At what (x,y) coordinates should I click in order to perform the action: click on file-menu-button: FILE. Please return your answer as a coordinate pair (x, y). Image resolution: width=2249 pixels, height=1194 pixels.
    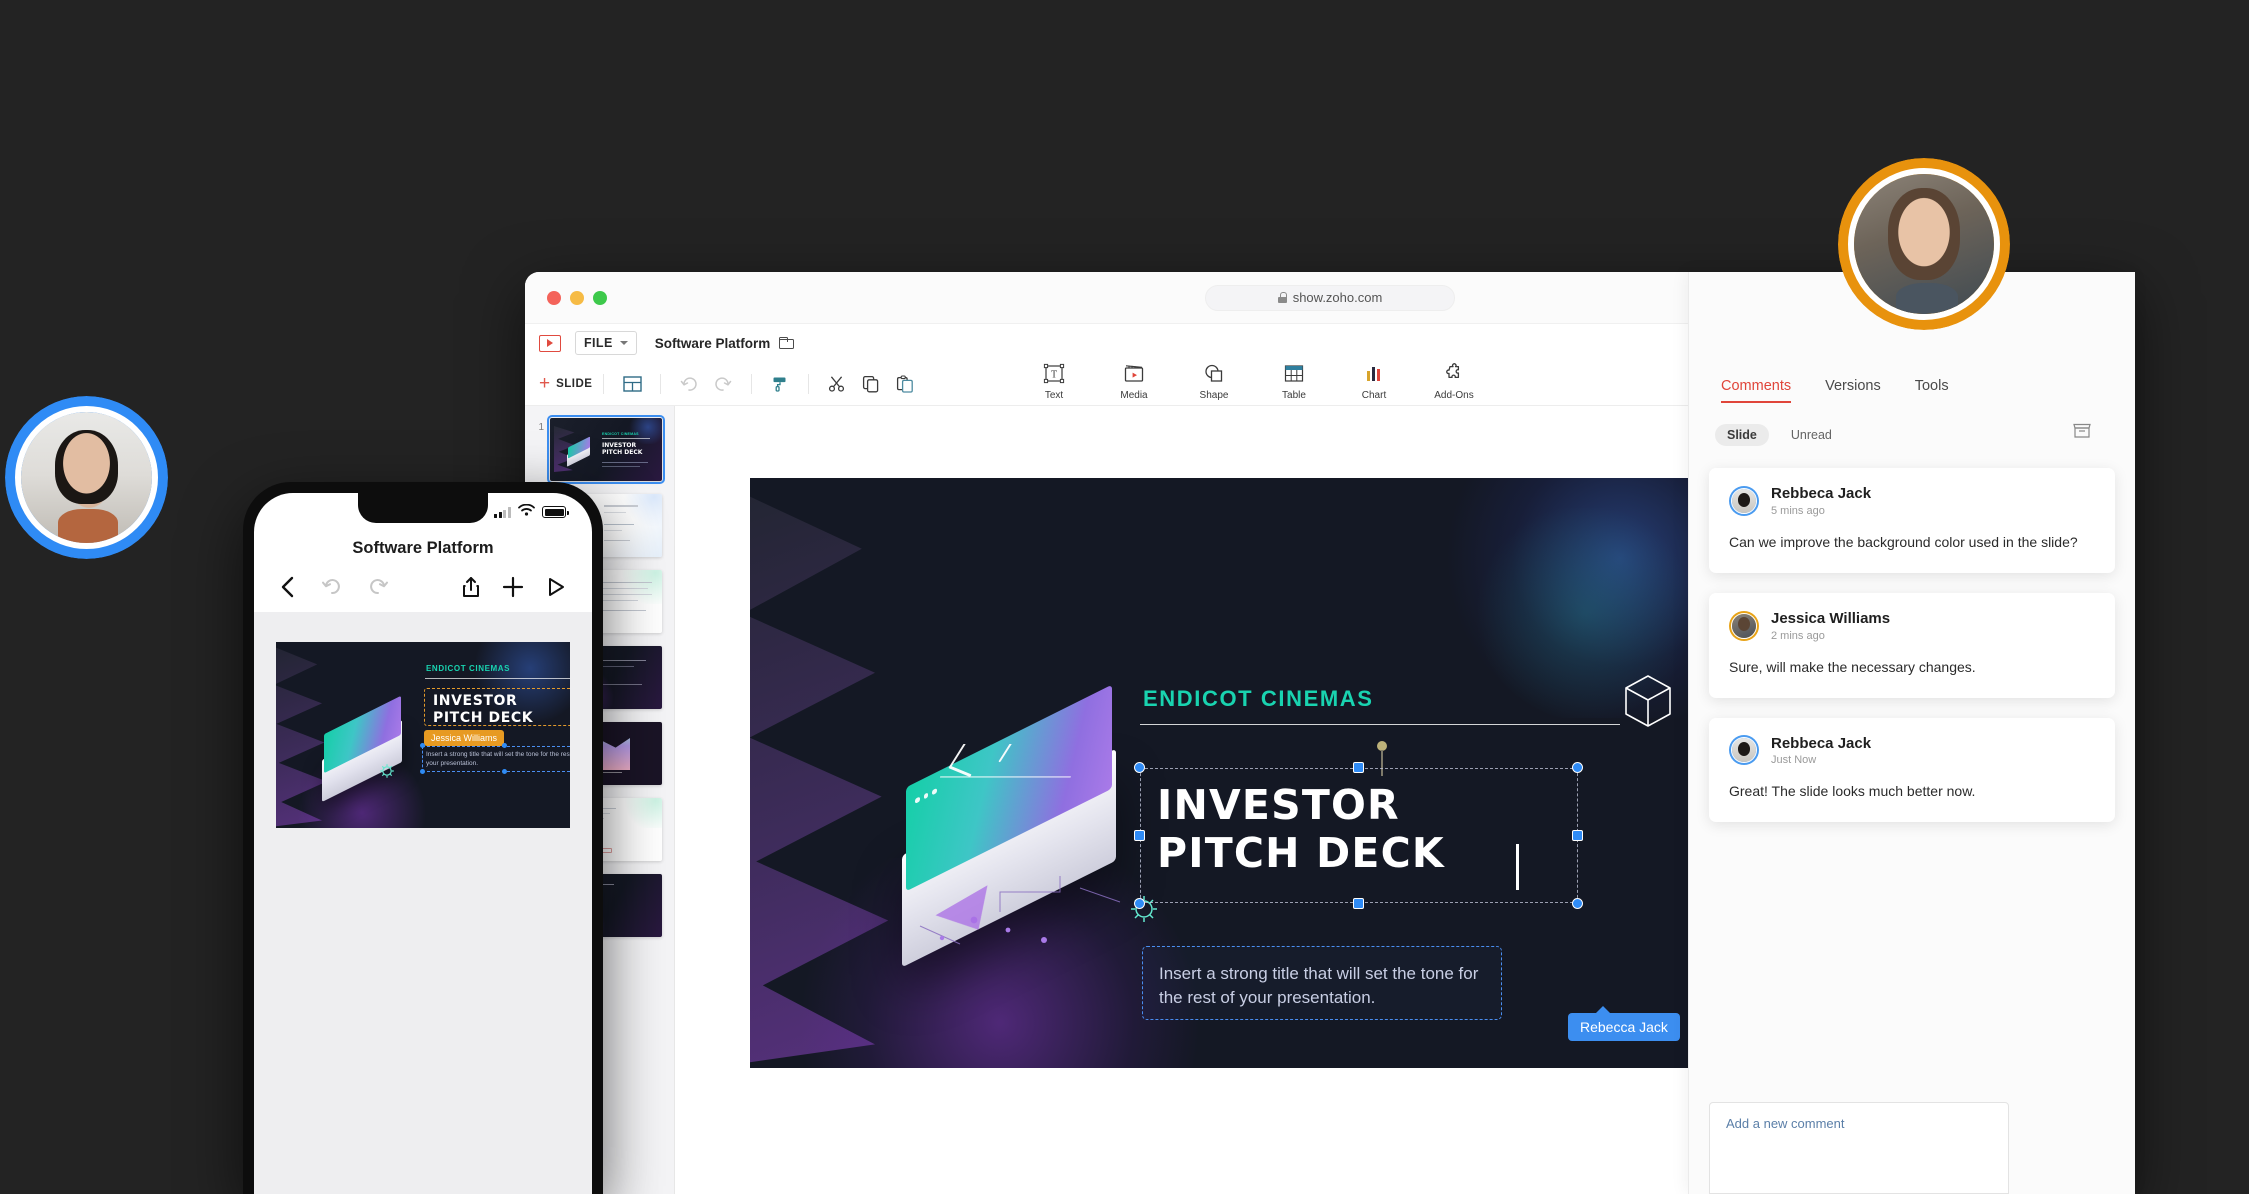
    Looking at the image, I should click on (606, 343).